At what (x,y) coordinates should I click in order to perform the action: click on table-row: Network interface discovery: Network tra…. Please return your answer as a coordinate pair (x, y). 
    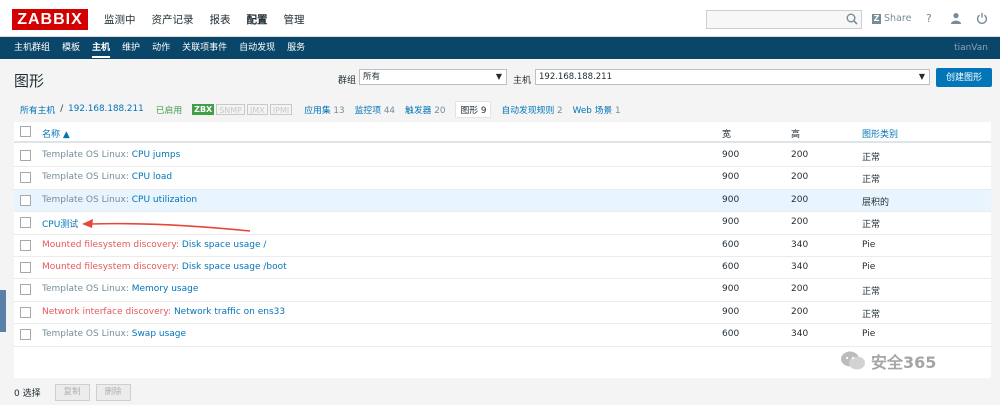
    Looking at the image, I should click on (502, 313).